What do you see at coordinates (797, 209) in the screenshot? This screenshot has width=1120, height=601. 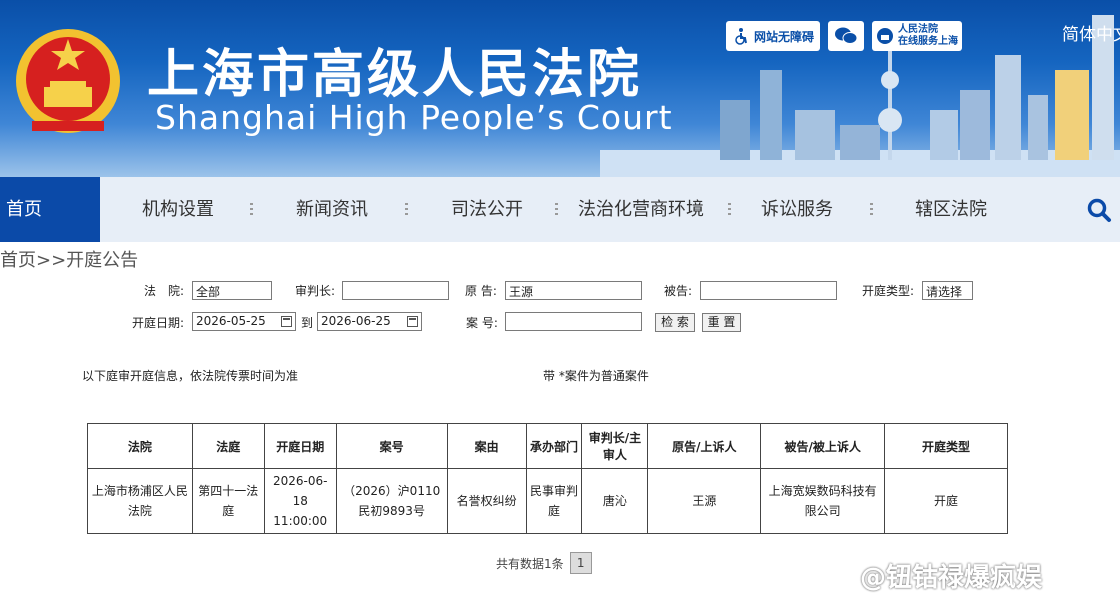 I see `nav-item-litigation-services: 诉讼服务` at bounding box center [797, 209].